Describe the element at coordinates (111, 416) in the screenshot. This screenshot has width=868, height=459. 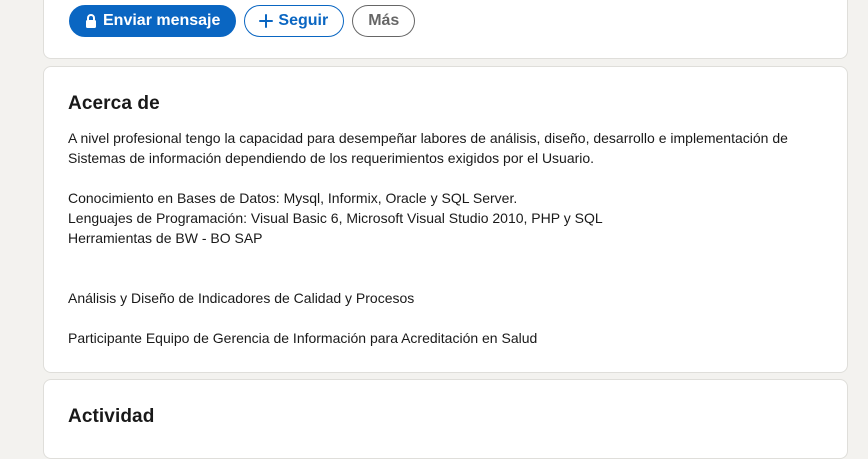
I see `activity-title: Actividad` at that location.